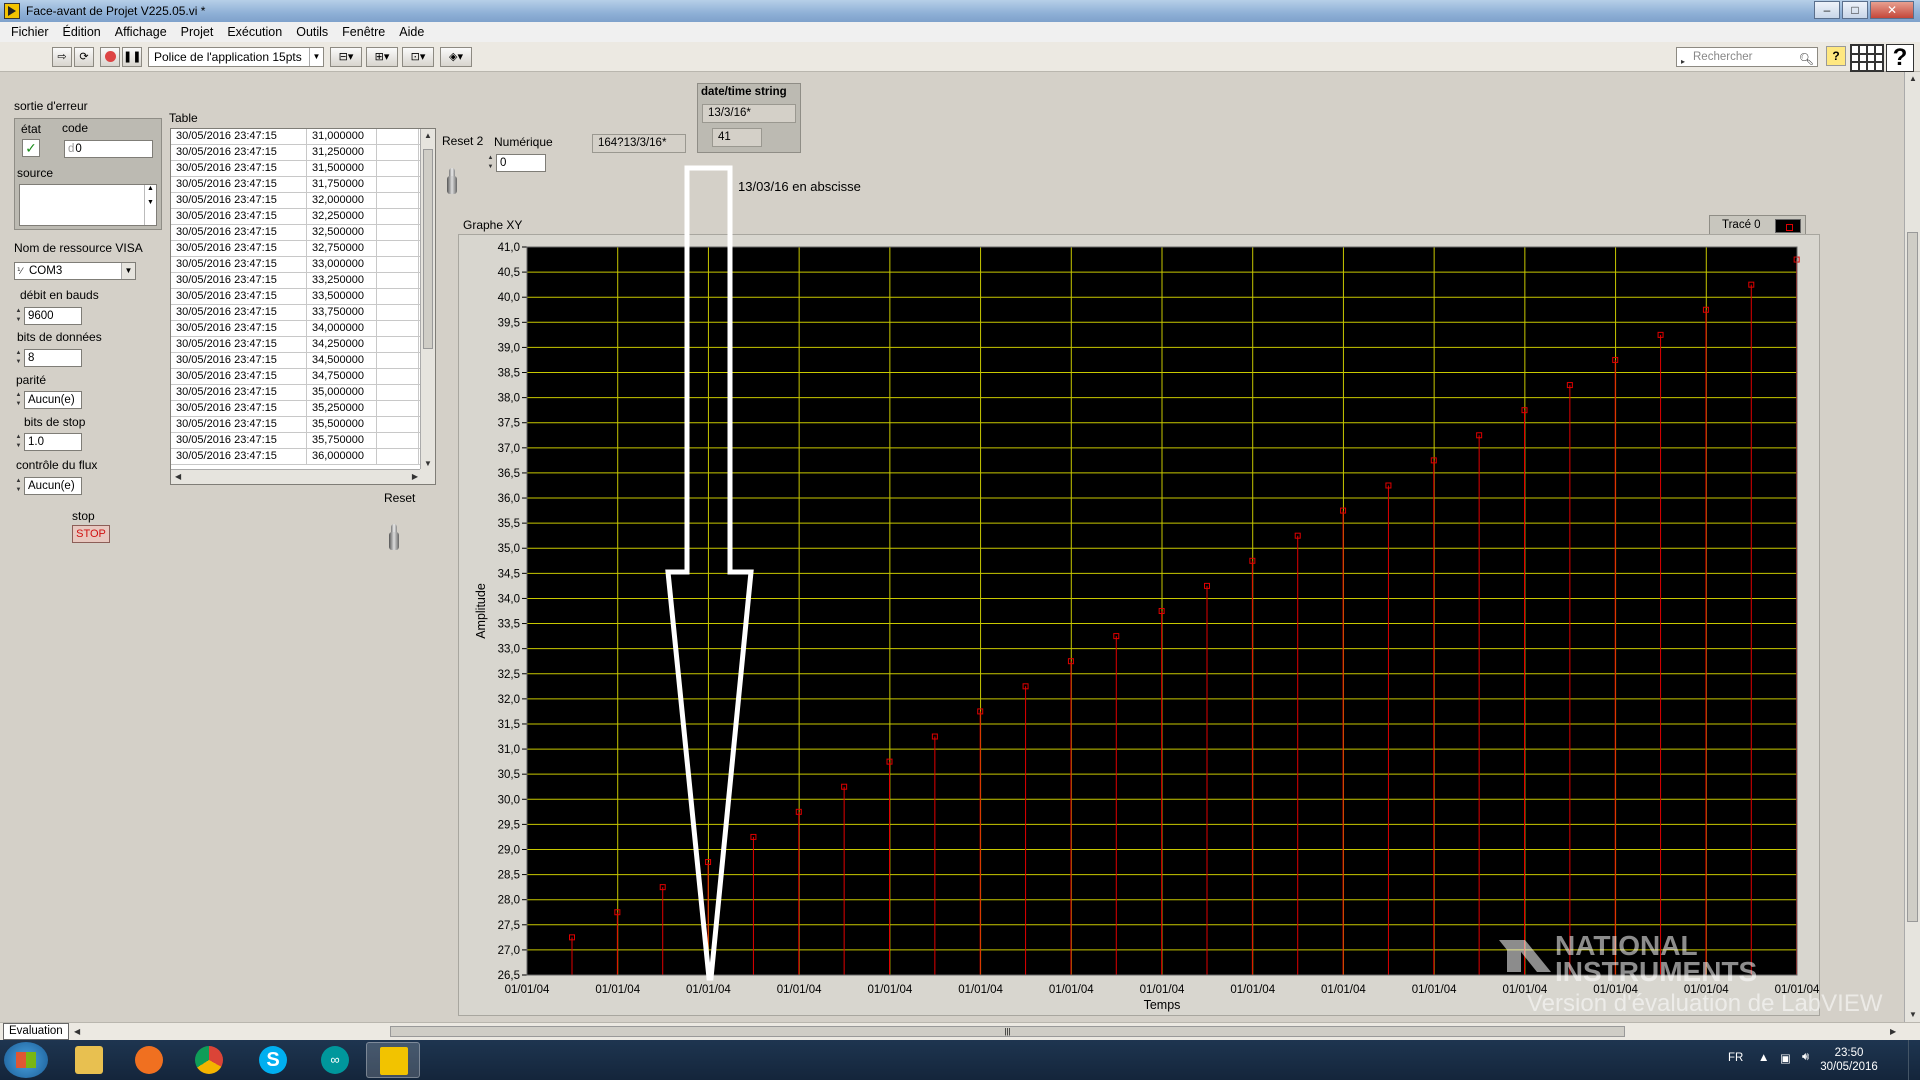 The height and width of the screenshot is (1080, 1920). What do you see at coordinates (382, 57) in the screenshot?
I see `distribute-objects-icon: ⊞▾` at bounding box center [382, 57].